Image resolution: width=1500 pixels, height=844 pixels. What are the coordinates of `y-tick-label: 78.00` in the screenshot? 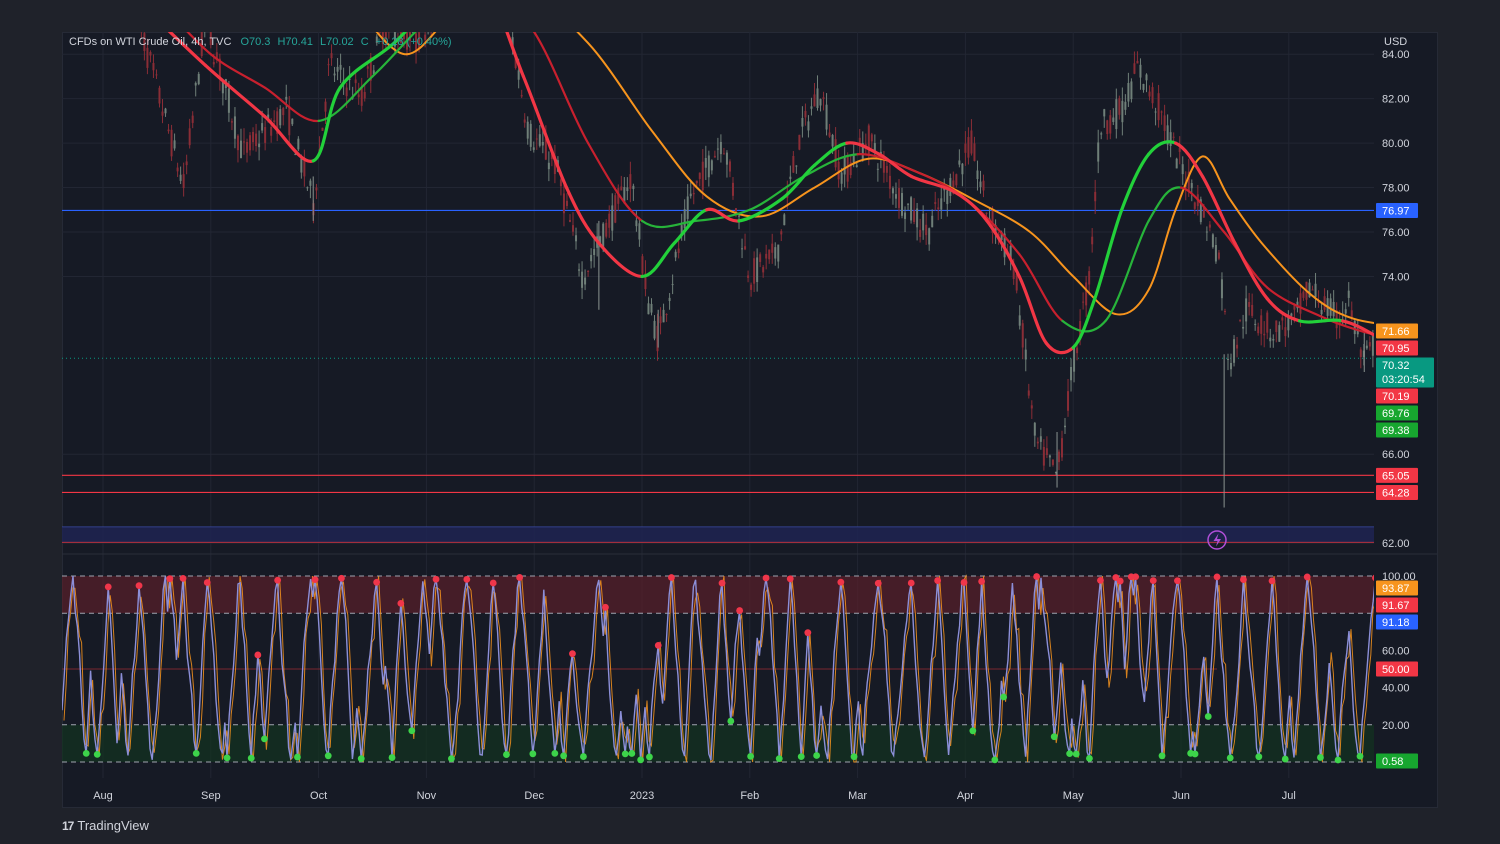 It's located at (1396, 189).